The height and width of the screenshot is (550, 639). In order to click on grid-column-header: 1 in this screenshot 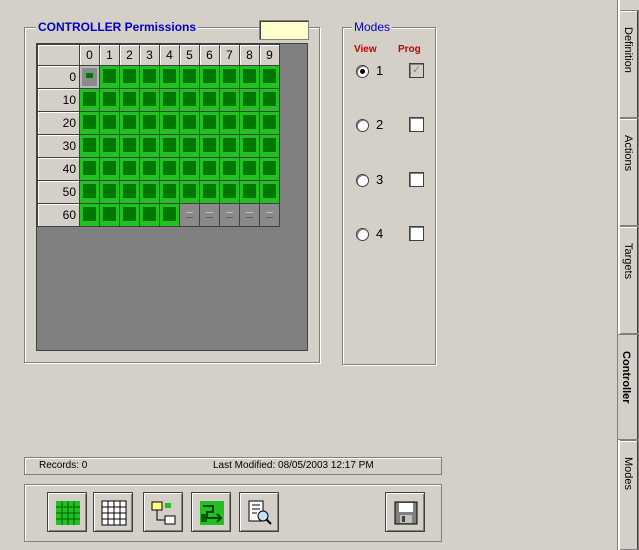, I will do `click(109, 55)`.